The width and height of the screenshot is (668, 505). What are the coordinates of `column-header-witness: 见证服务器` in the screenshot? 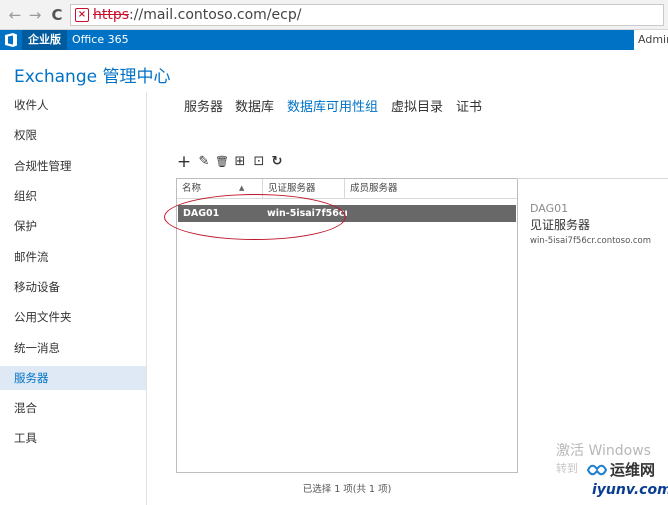 It's located at (304, 188).